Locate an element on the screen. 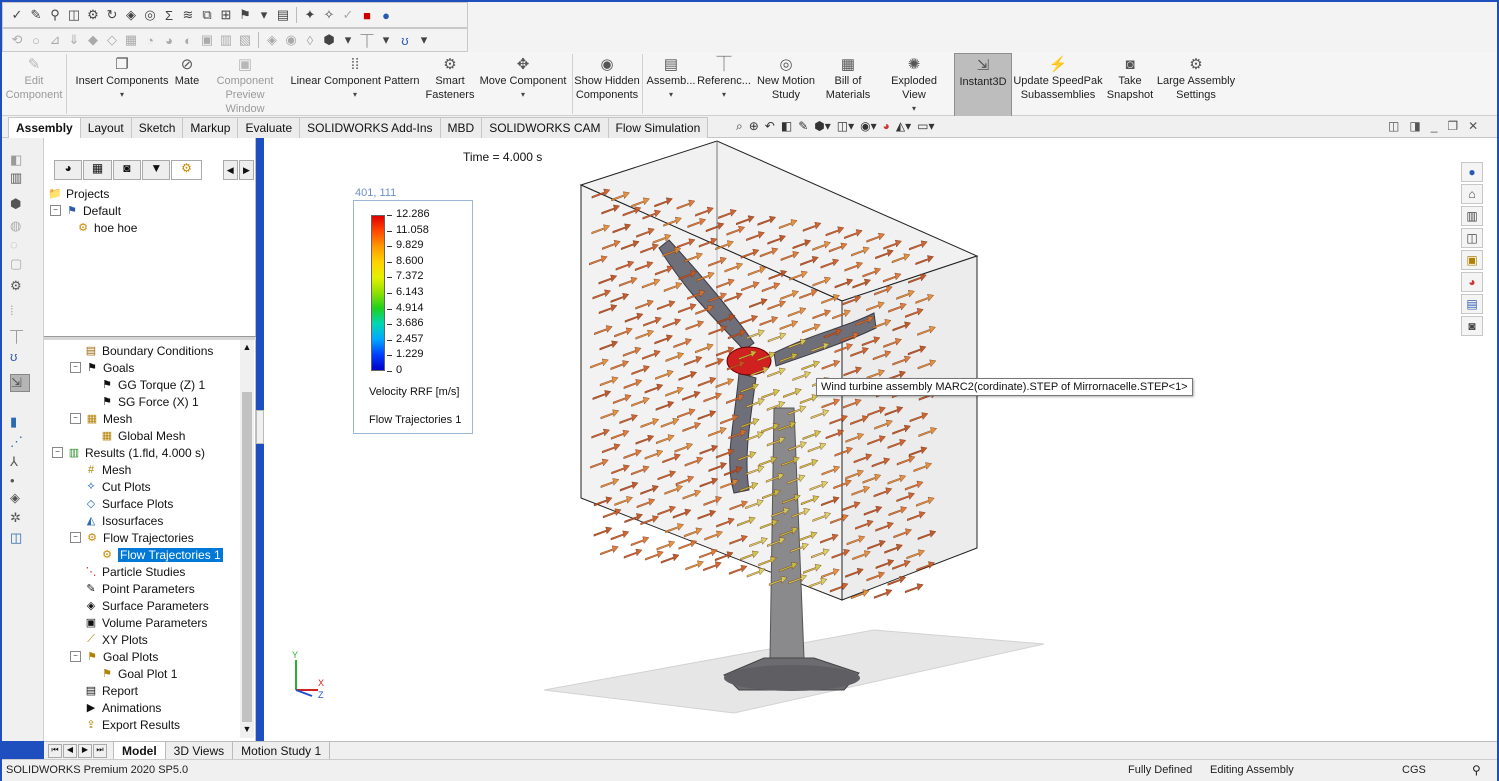 Image resolution: width=1499 pixels, height=781 pixels. tab-assembly: Assembly is located at coordinates (44, 127).